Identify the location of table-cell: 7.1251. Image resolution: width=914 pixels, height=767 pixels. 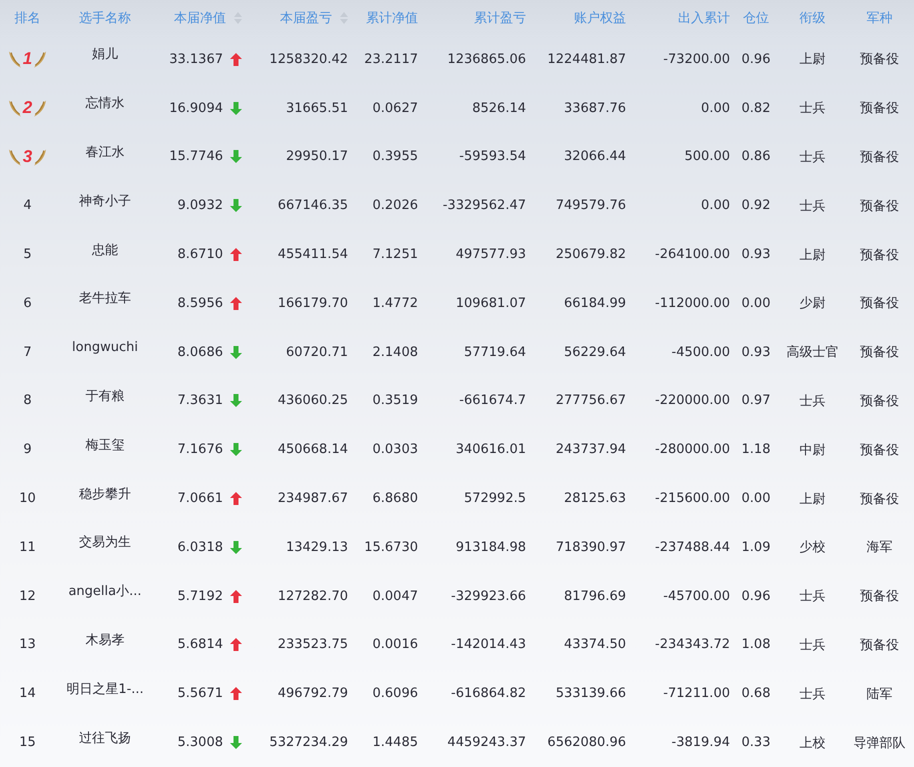
(395, 254).